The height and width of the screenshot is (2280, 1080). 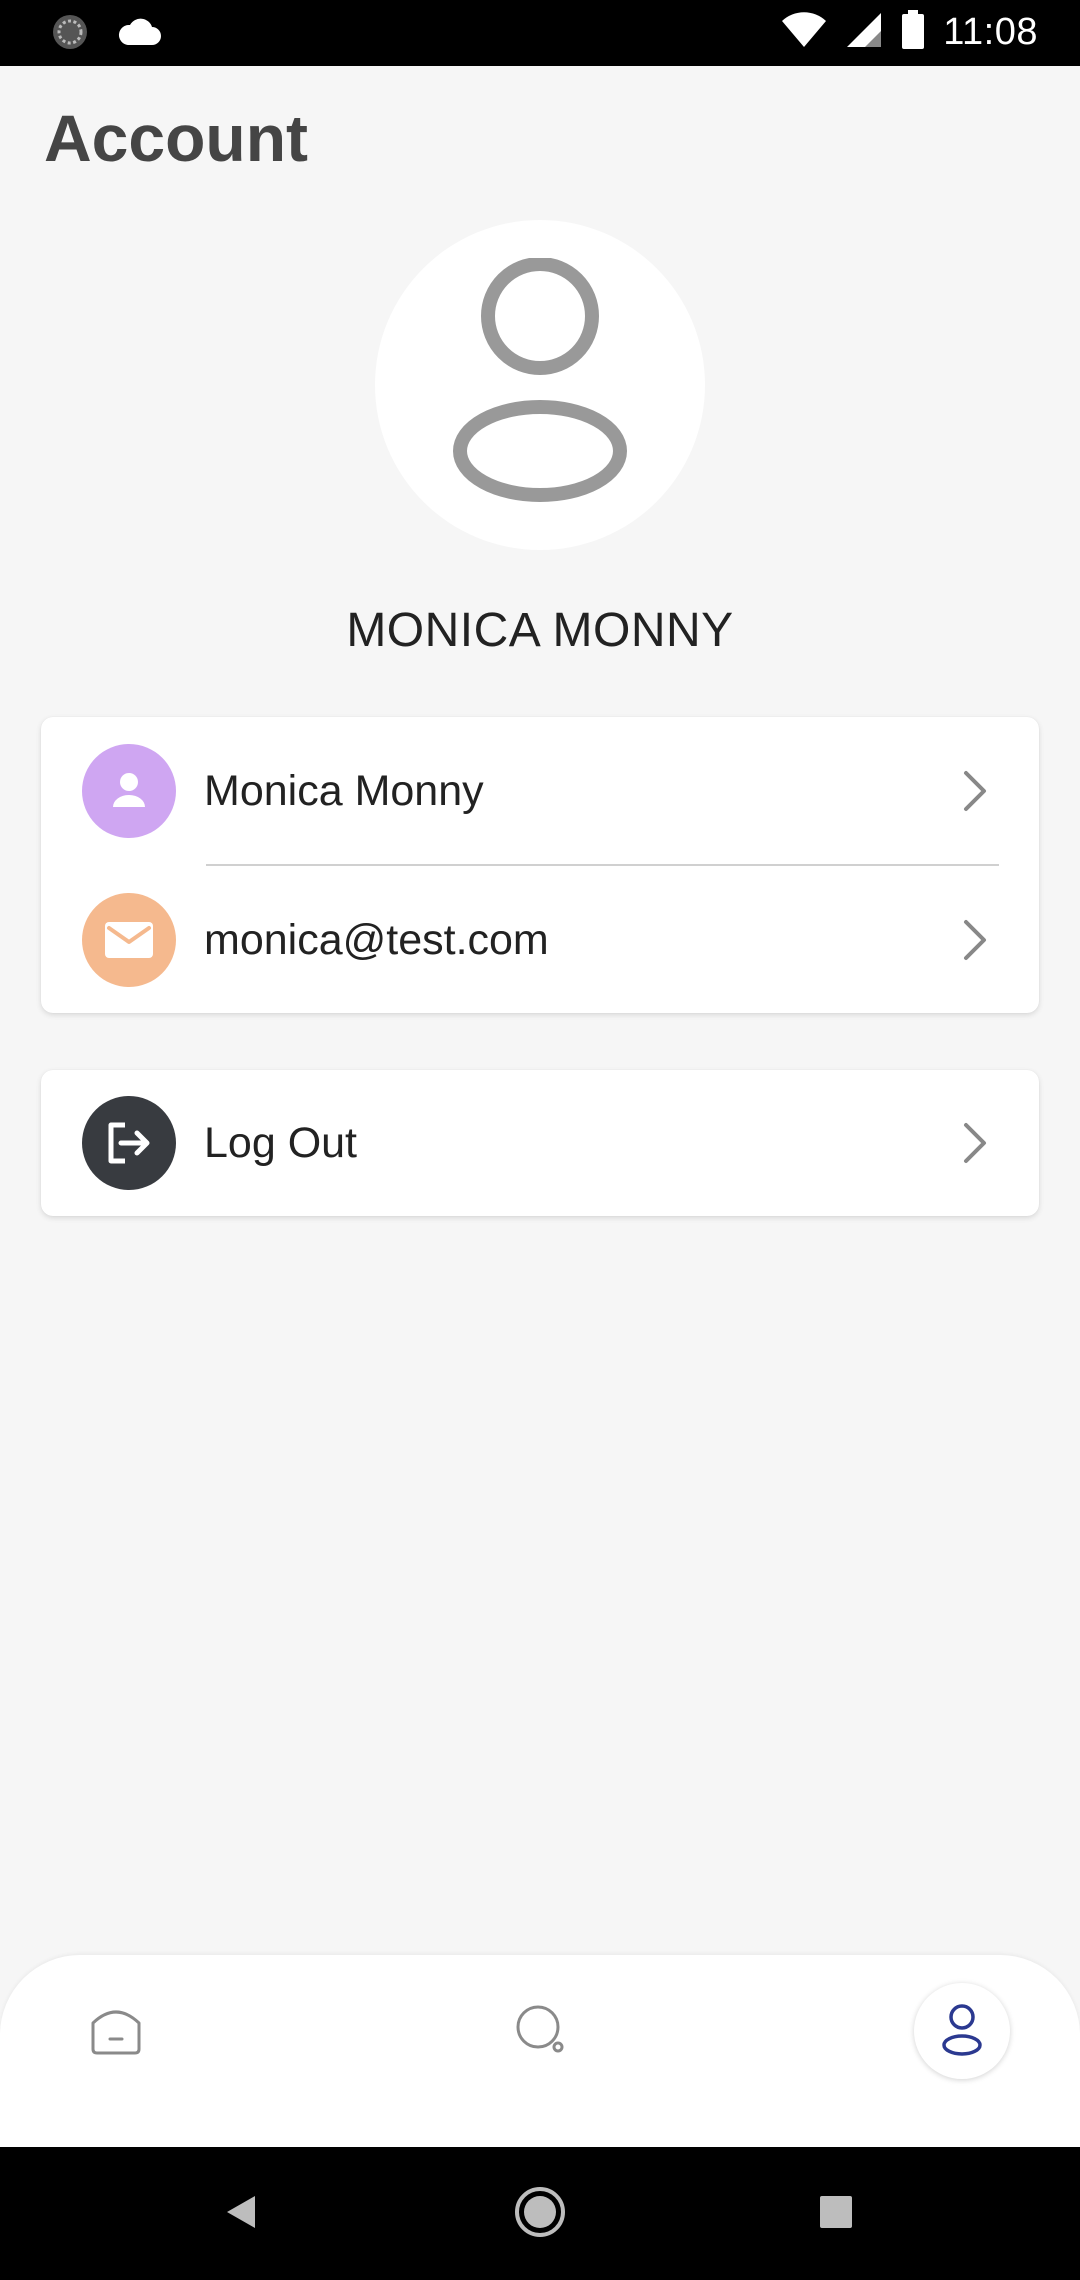 I want to click on email-row: monica@test.com, so click(x=540, y=940).